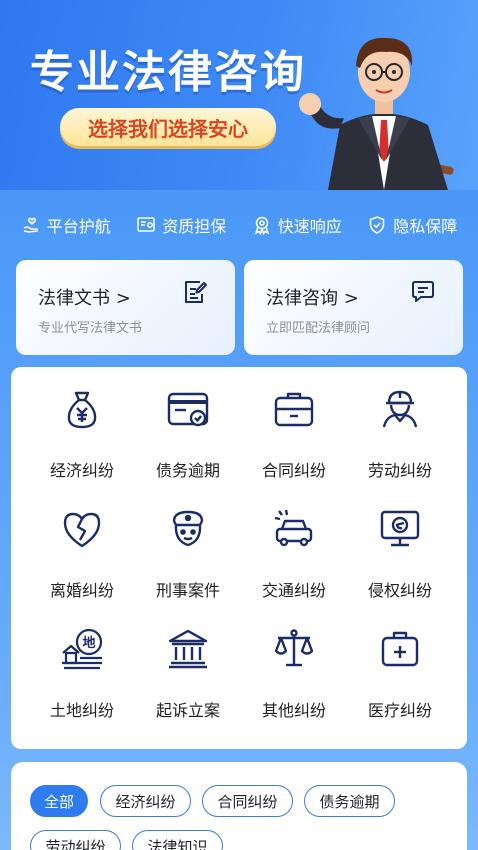 Image resolution: width=478 pixels, height=850 pixels. Describe the element at coordinates (377, 225) in the screenshot. I see `shield-check-icon` at that location.